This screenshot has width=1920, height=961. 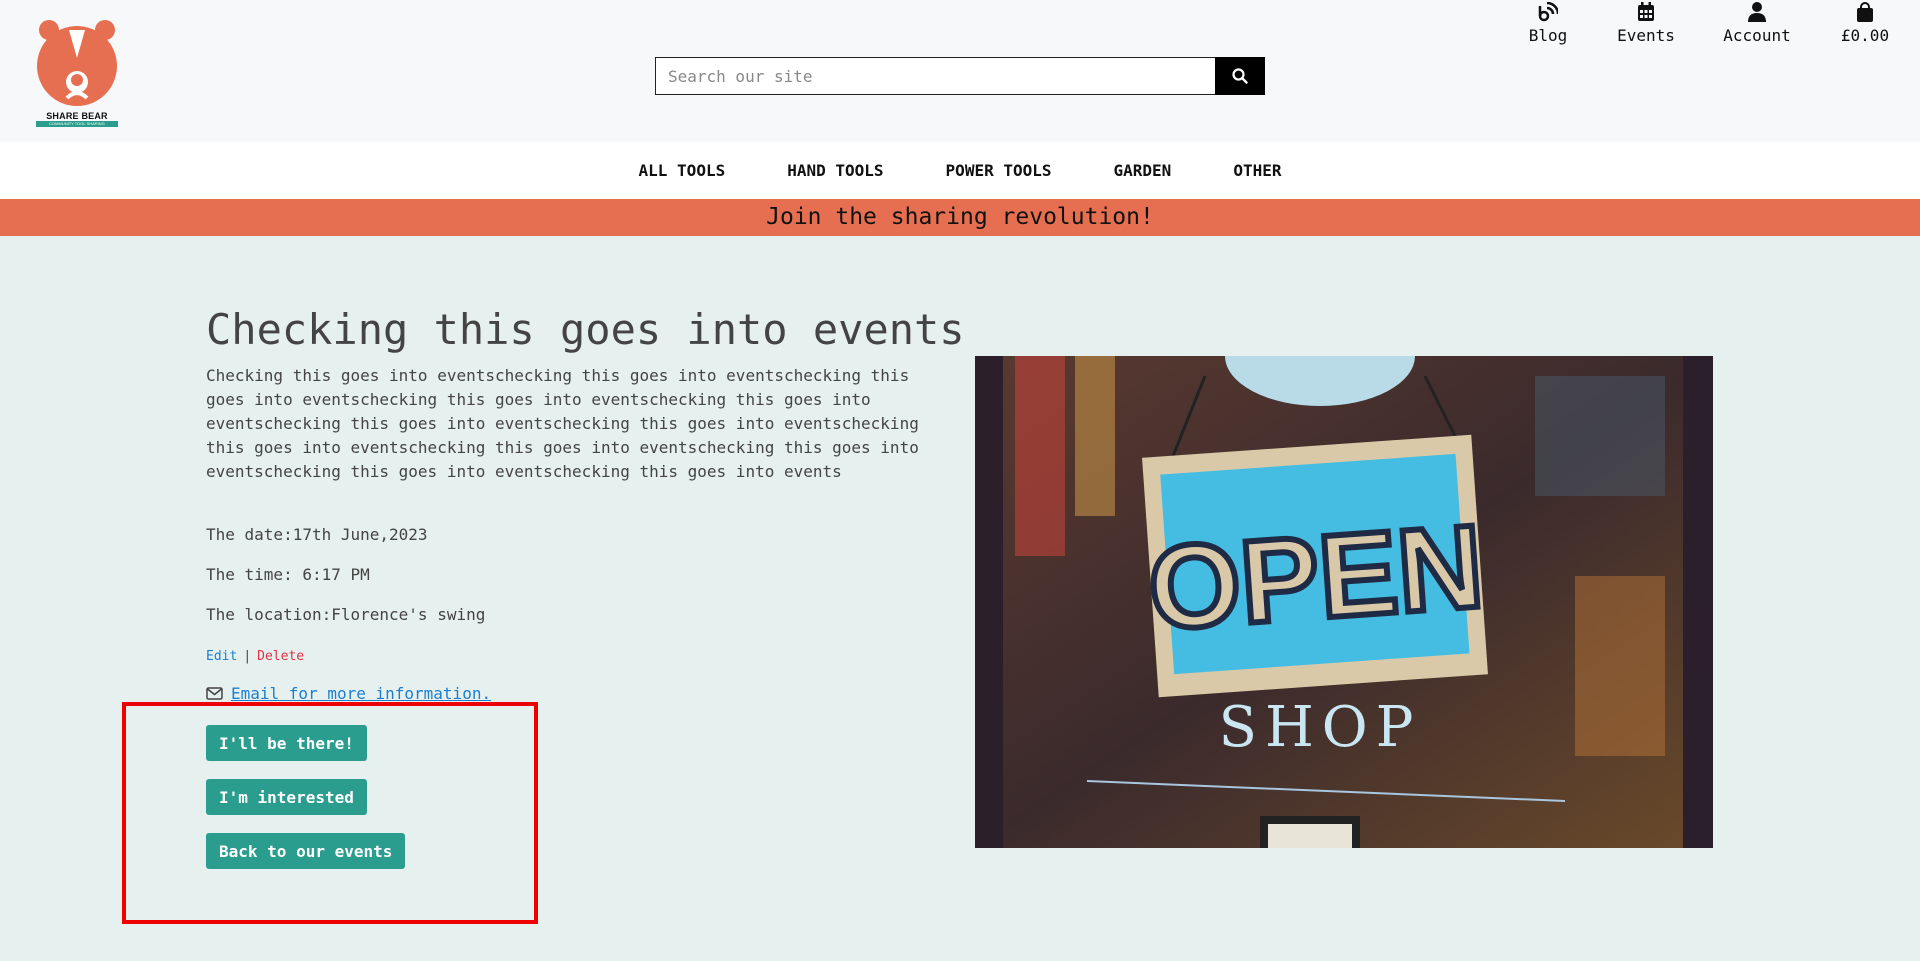 I want to click on email-link-label: Email for more information., so click(x=361, y=693).